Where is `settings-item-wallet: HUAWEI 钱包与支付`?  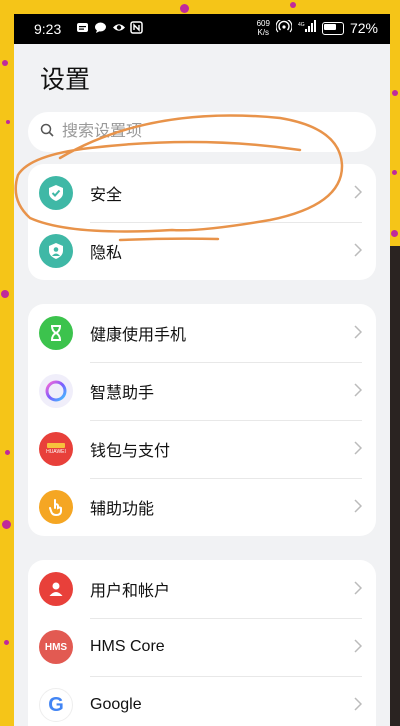 settings-item-wallet: HUAWEI 钱包与支付 is located at coordinates (202, 449).